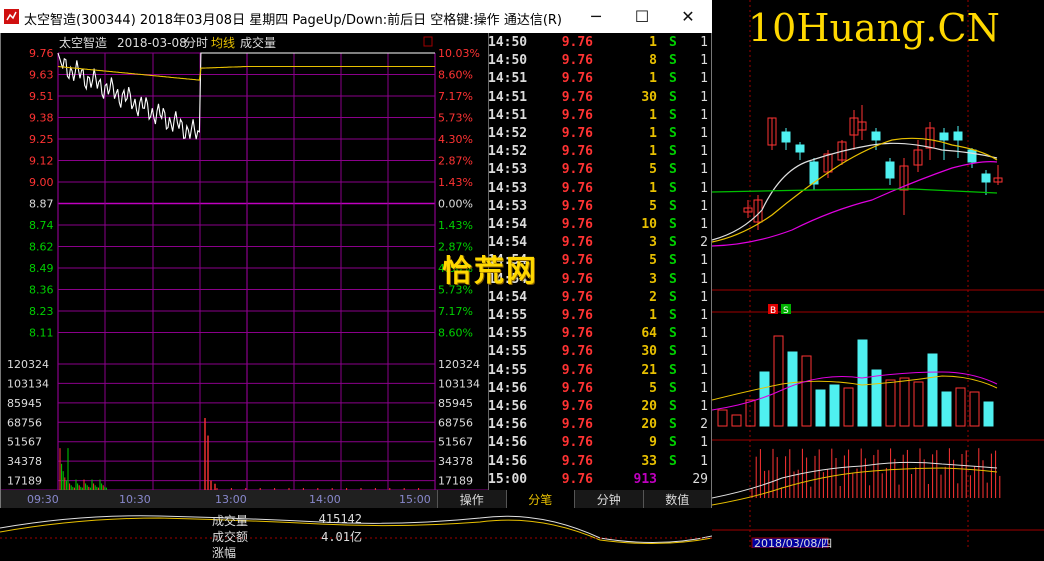  What do you see at coordinates (608, 499) in the screenshot?
I see `tab-minutes: 分钟` at bounding box center [608, 499].